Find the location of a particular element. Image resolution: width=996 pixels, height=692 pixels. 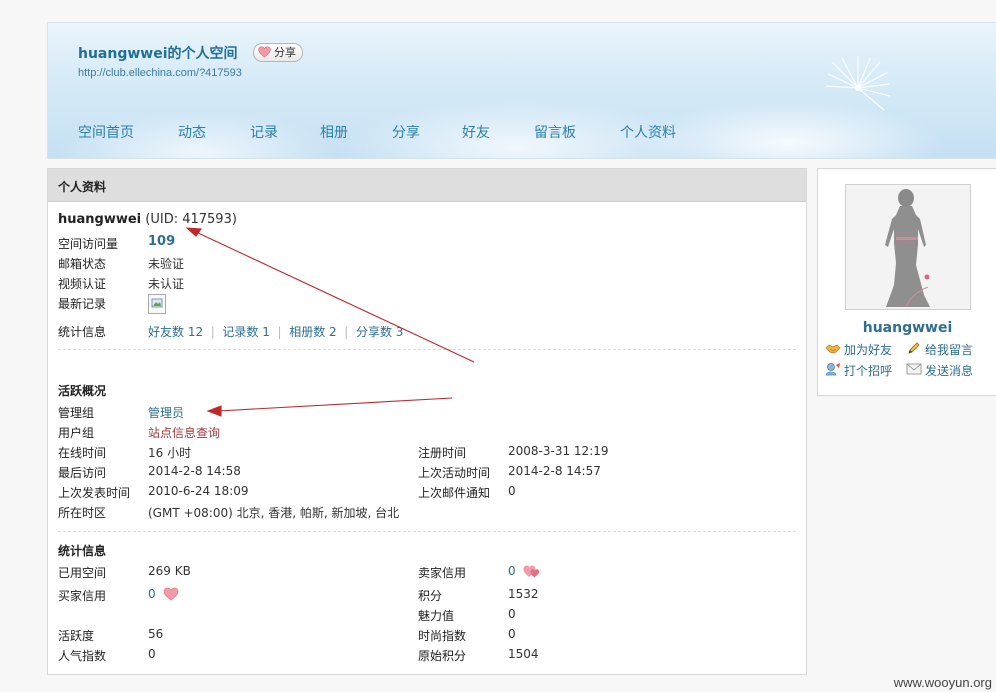

nav-friends: 好友 is located at coordinates (476, 132).